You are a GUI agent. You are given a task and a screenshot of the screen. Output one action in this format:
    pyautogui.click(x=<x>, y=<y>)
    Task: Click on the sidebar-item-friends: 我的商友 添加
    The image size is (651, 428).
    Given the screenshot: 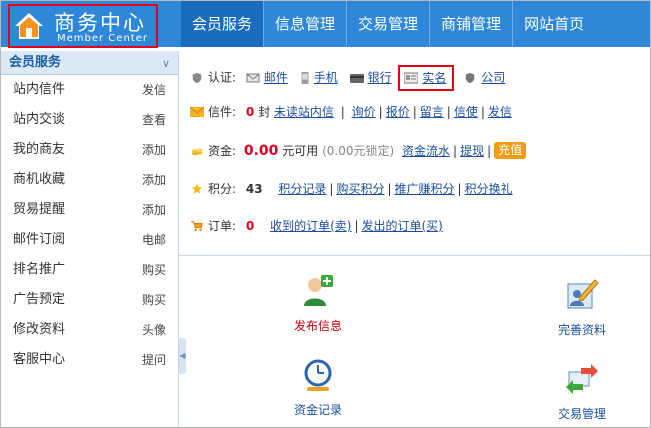 What is the action you would take?
    pyautogui.click(x=89, y=150)
    